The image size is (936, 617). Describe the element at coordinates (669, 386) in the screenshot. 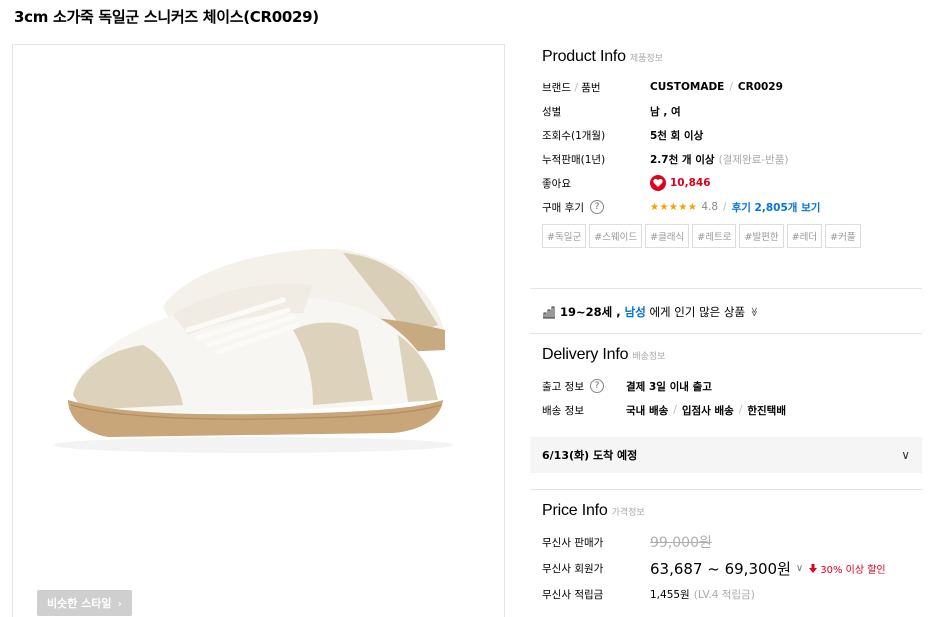

I see `ship-value: 결제 3일 이내 출고` at that location.